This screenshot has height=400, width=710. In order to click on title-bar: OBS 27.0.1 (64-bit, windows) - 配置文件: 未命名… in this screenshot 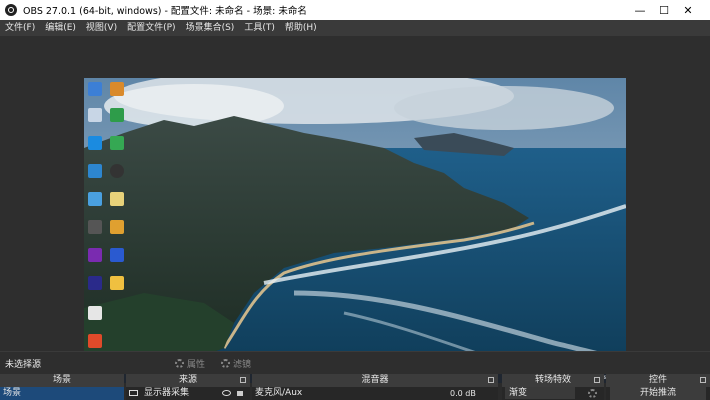, I will do `click(355, 10)`.